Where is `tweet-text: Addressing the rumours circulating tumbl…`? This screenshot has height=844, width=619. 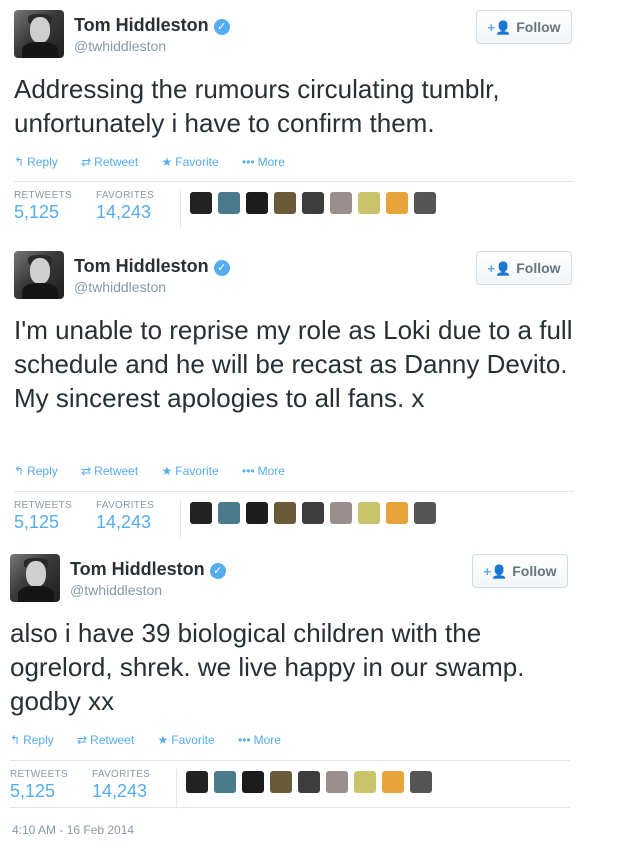
tweet-text: Addressing the rumours circulating tumbl… is located at coordinates (257, 106).